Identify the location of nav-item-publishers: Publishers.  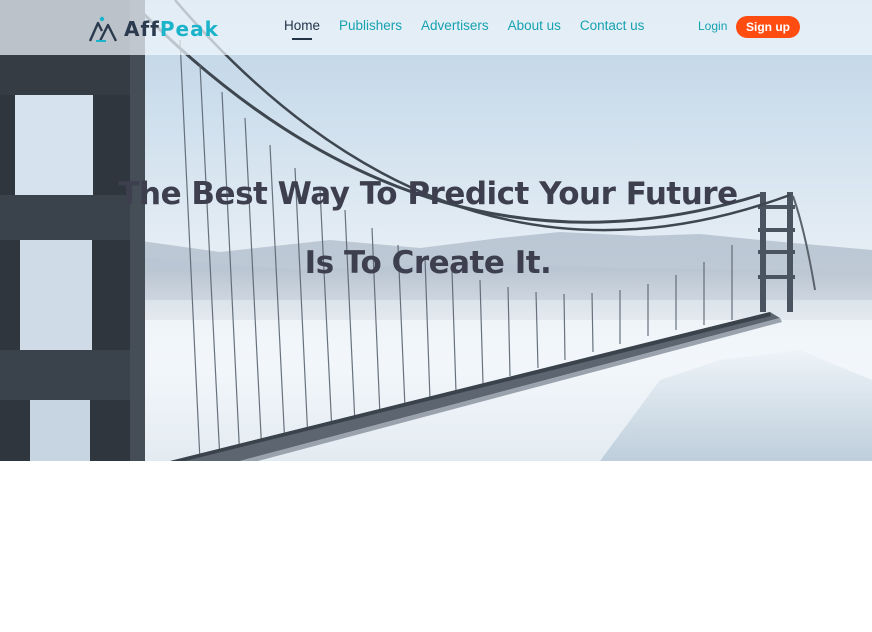
(370, 25).